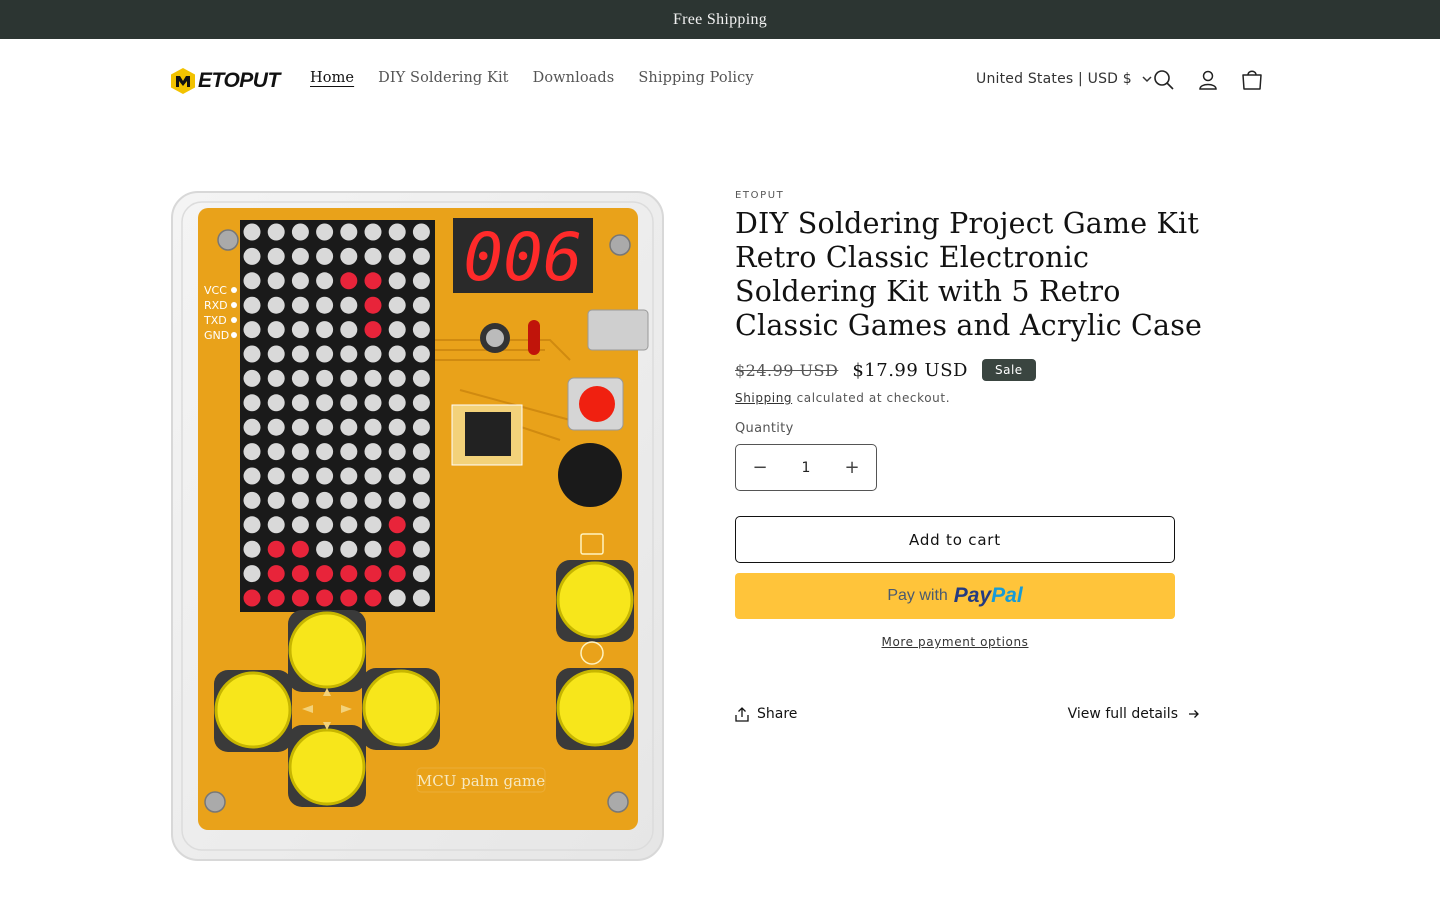 The width and height of the screenshot is (1440, 900). I want to click on country-selector: United States | USD $, so click(1064, 79).